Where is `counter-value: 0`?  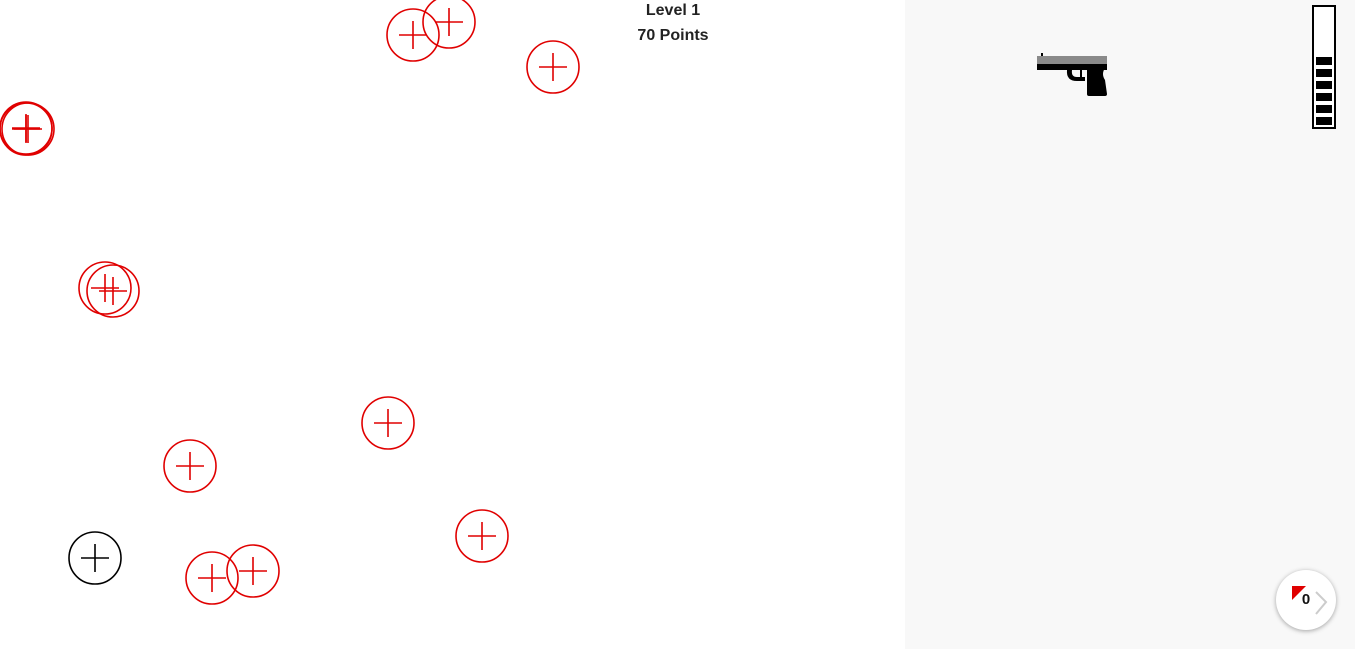 counter-value: 0 is located at coordinates (1306, 599).